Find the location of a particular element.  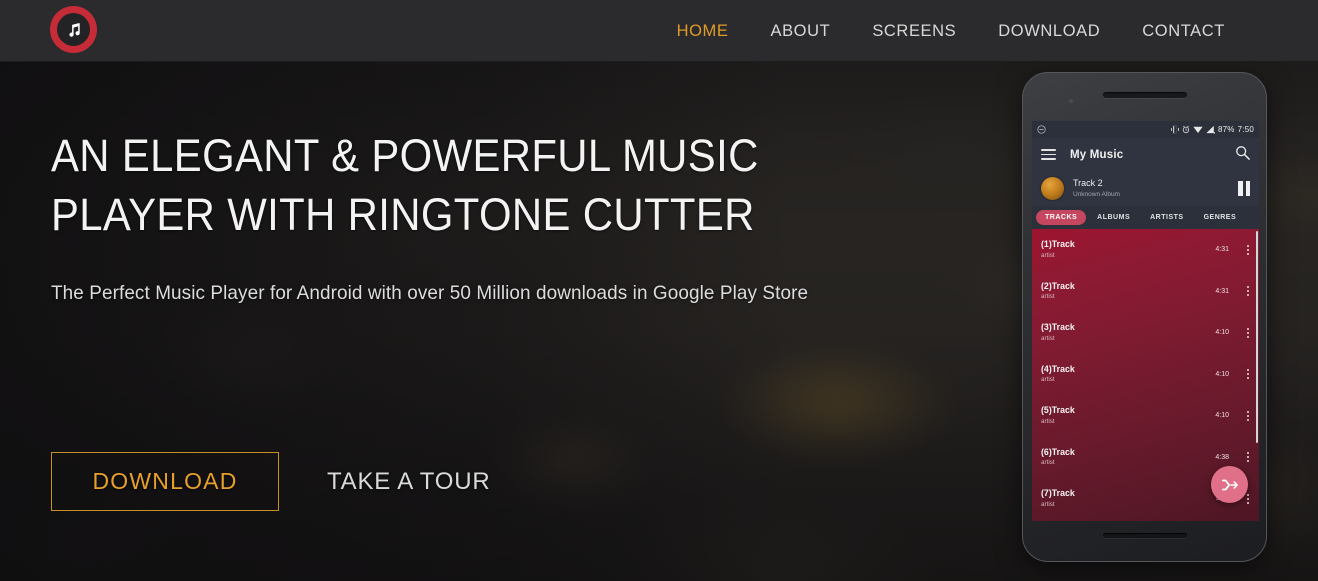

now-playing-bar: Track 2 Unknown Album is located at coordinates (1145, 188).